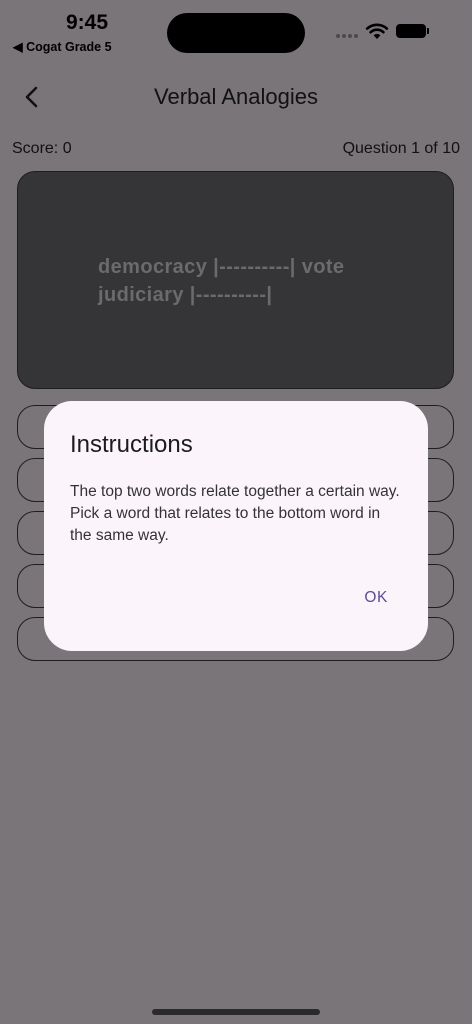 The width and height of the screenshot is (472, 1024). I want to click on question-counter: Question 1 of 10, so click(401, 148).